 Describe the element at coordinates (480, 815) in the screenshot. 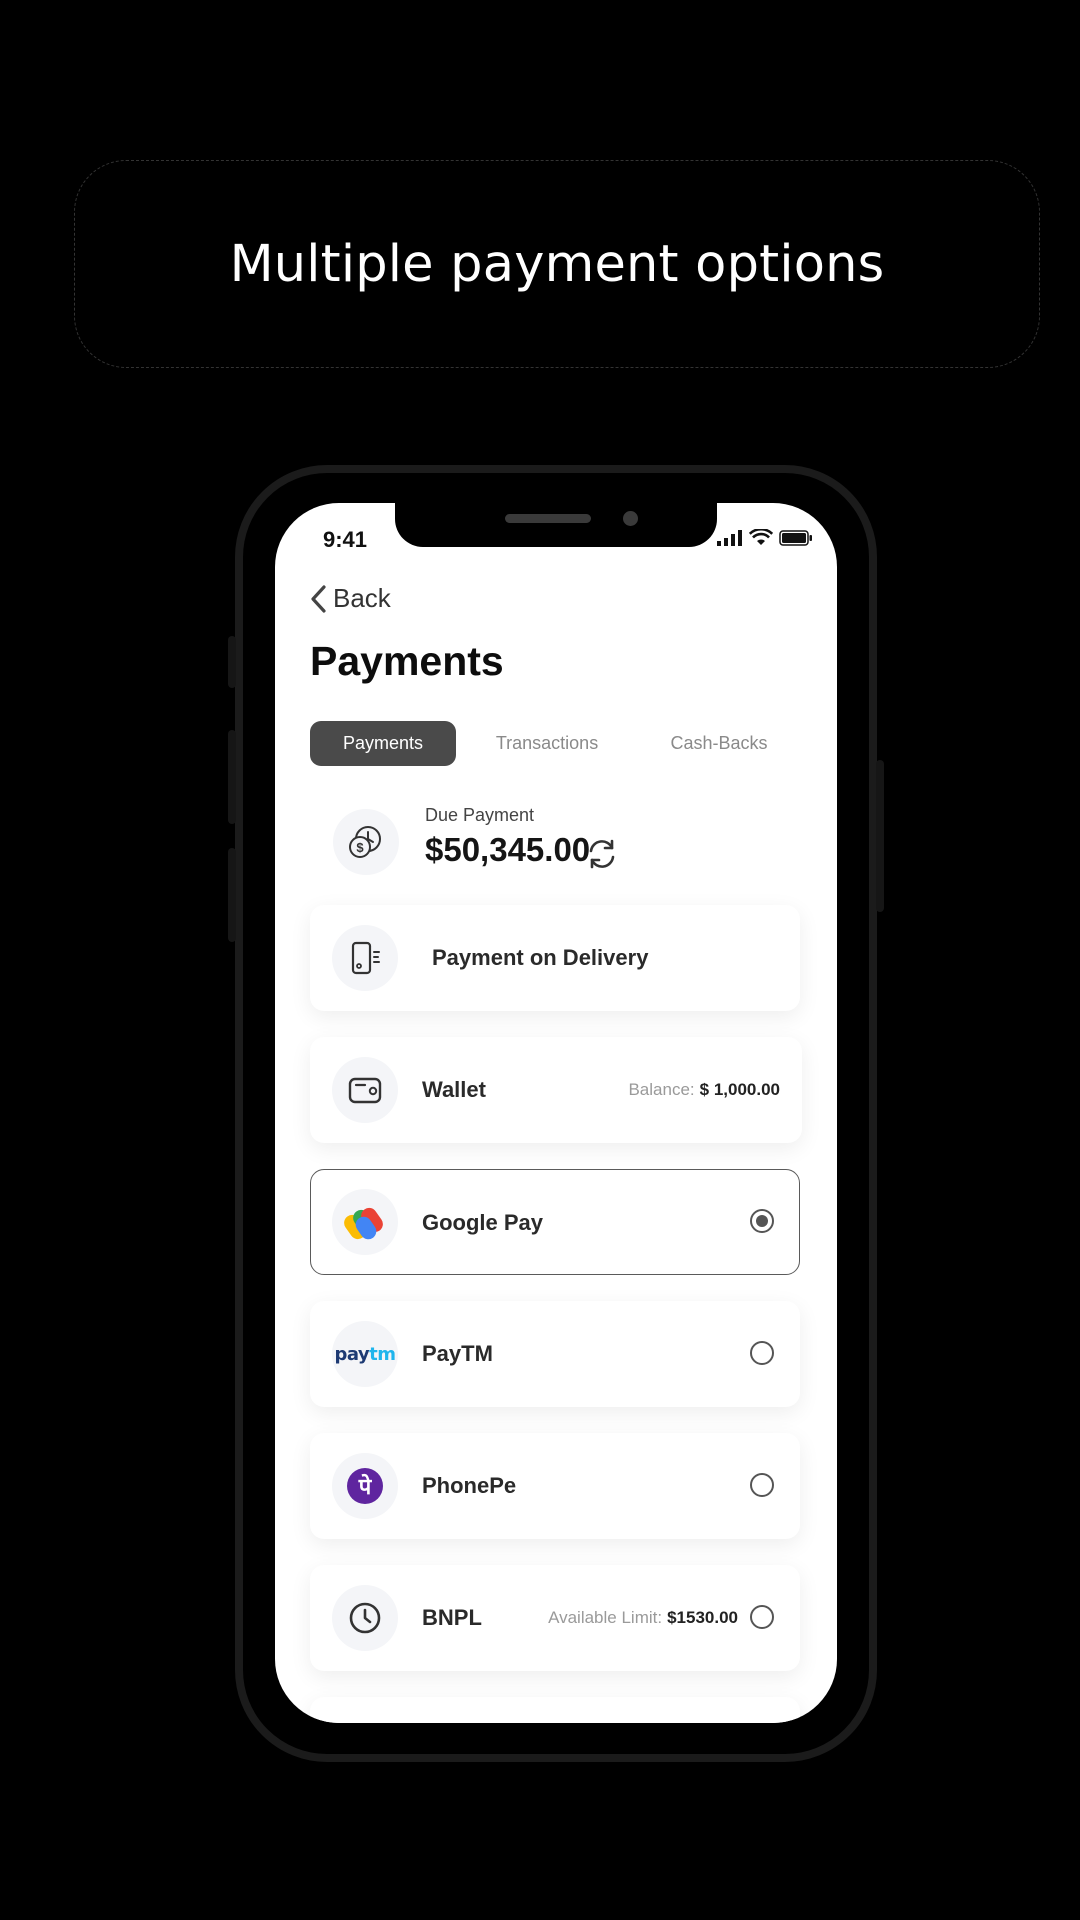

I see `due-label: Due Payment` at that location.